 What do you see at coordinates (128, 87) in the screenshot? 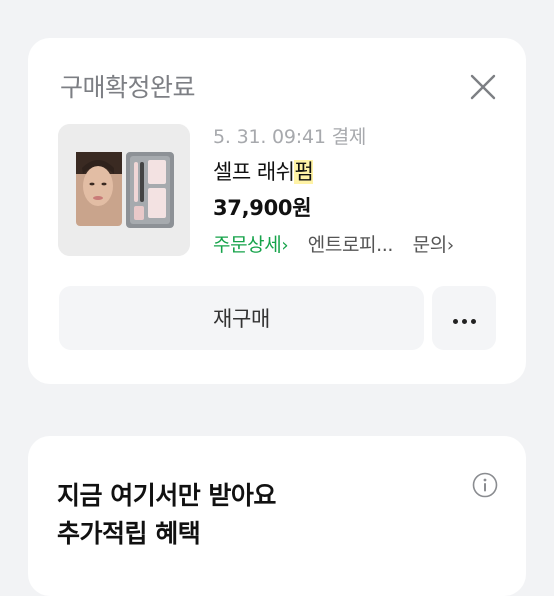
I see `order-status-title: 구매확정완료` at bounding box center [128, 87].